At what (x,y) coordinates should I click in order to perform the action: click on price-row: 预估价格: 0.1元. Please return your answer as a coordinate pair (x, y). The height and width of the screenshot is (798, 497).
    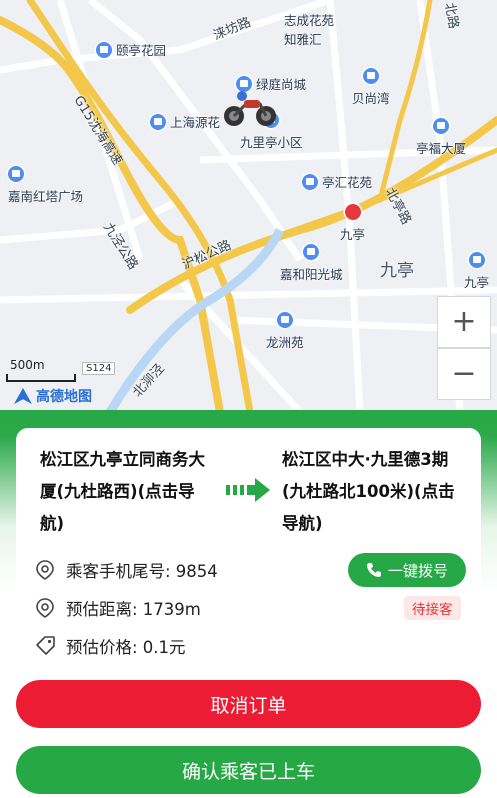
    Looking at the image, I should click on (110, 646).